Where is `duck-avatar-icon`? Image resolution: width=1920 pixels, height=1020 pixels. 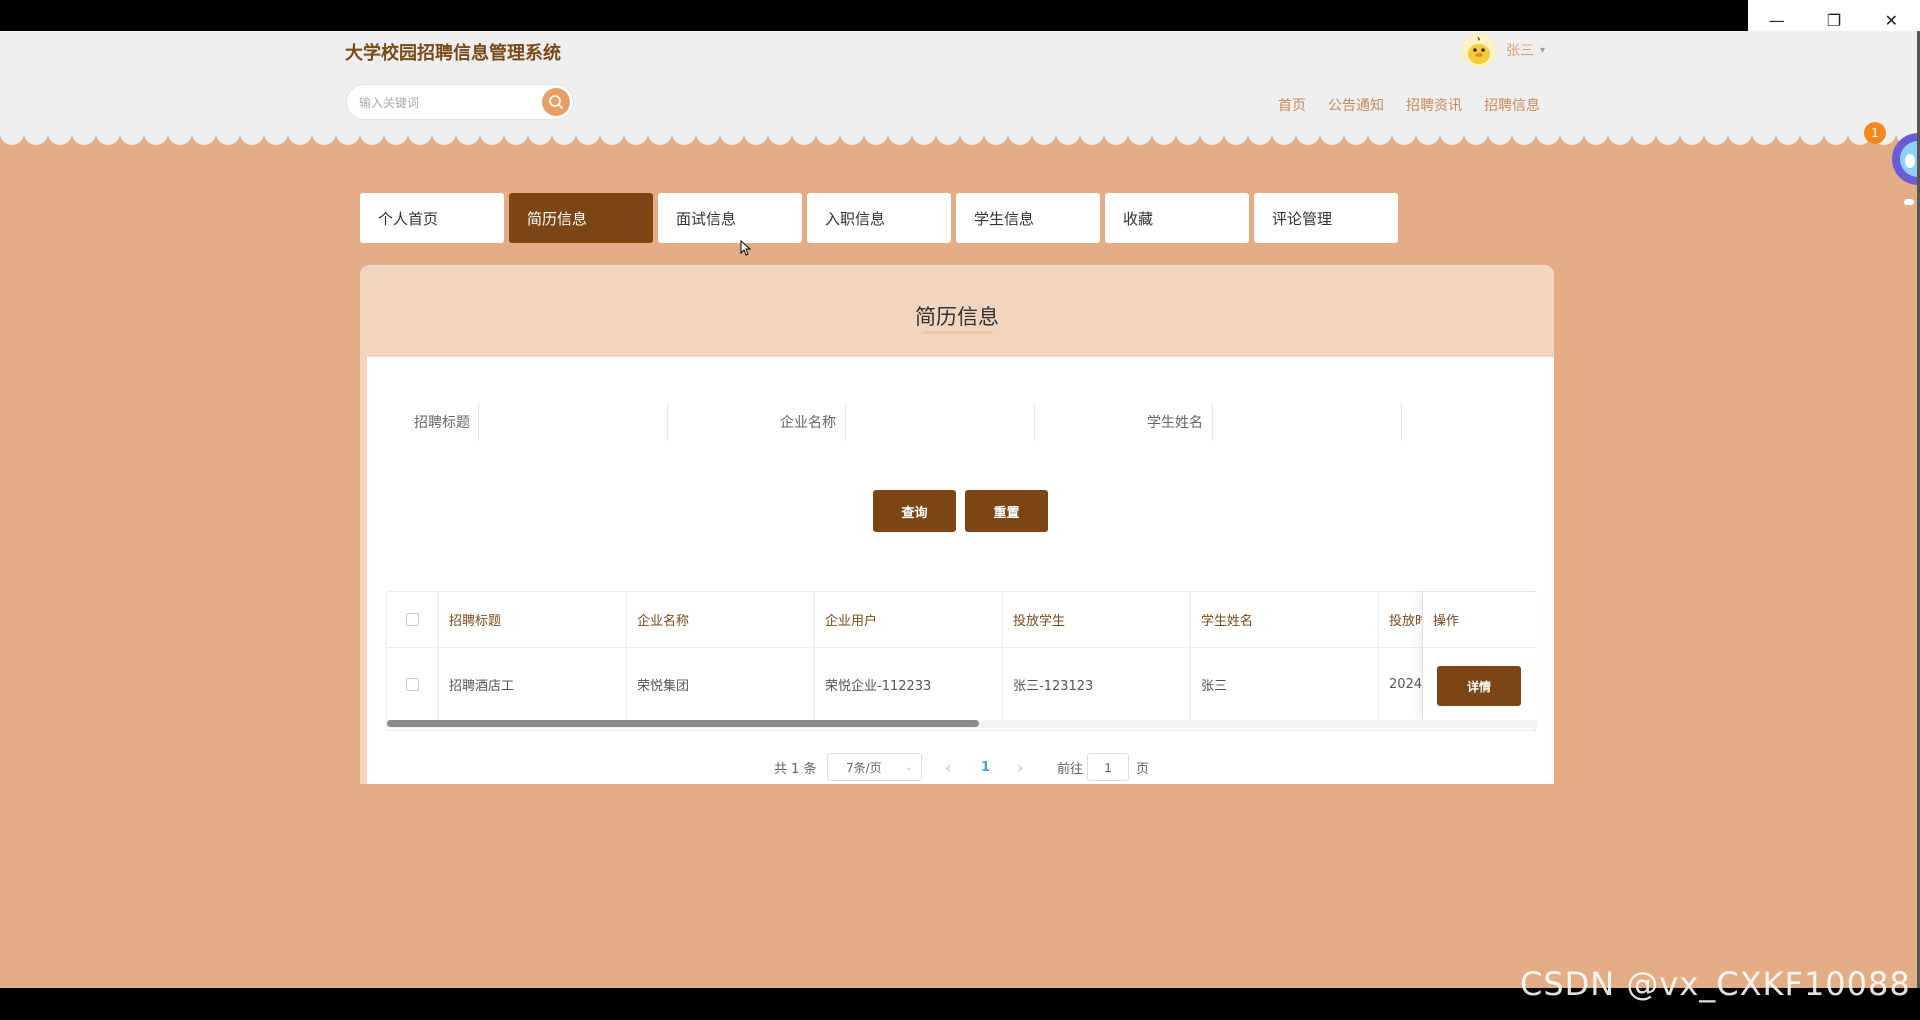
duck-avatar-icon is located at coordinates (1479, 50).